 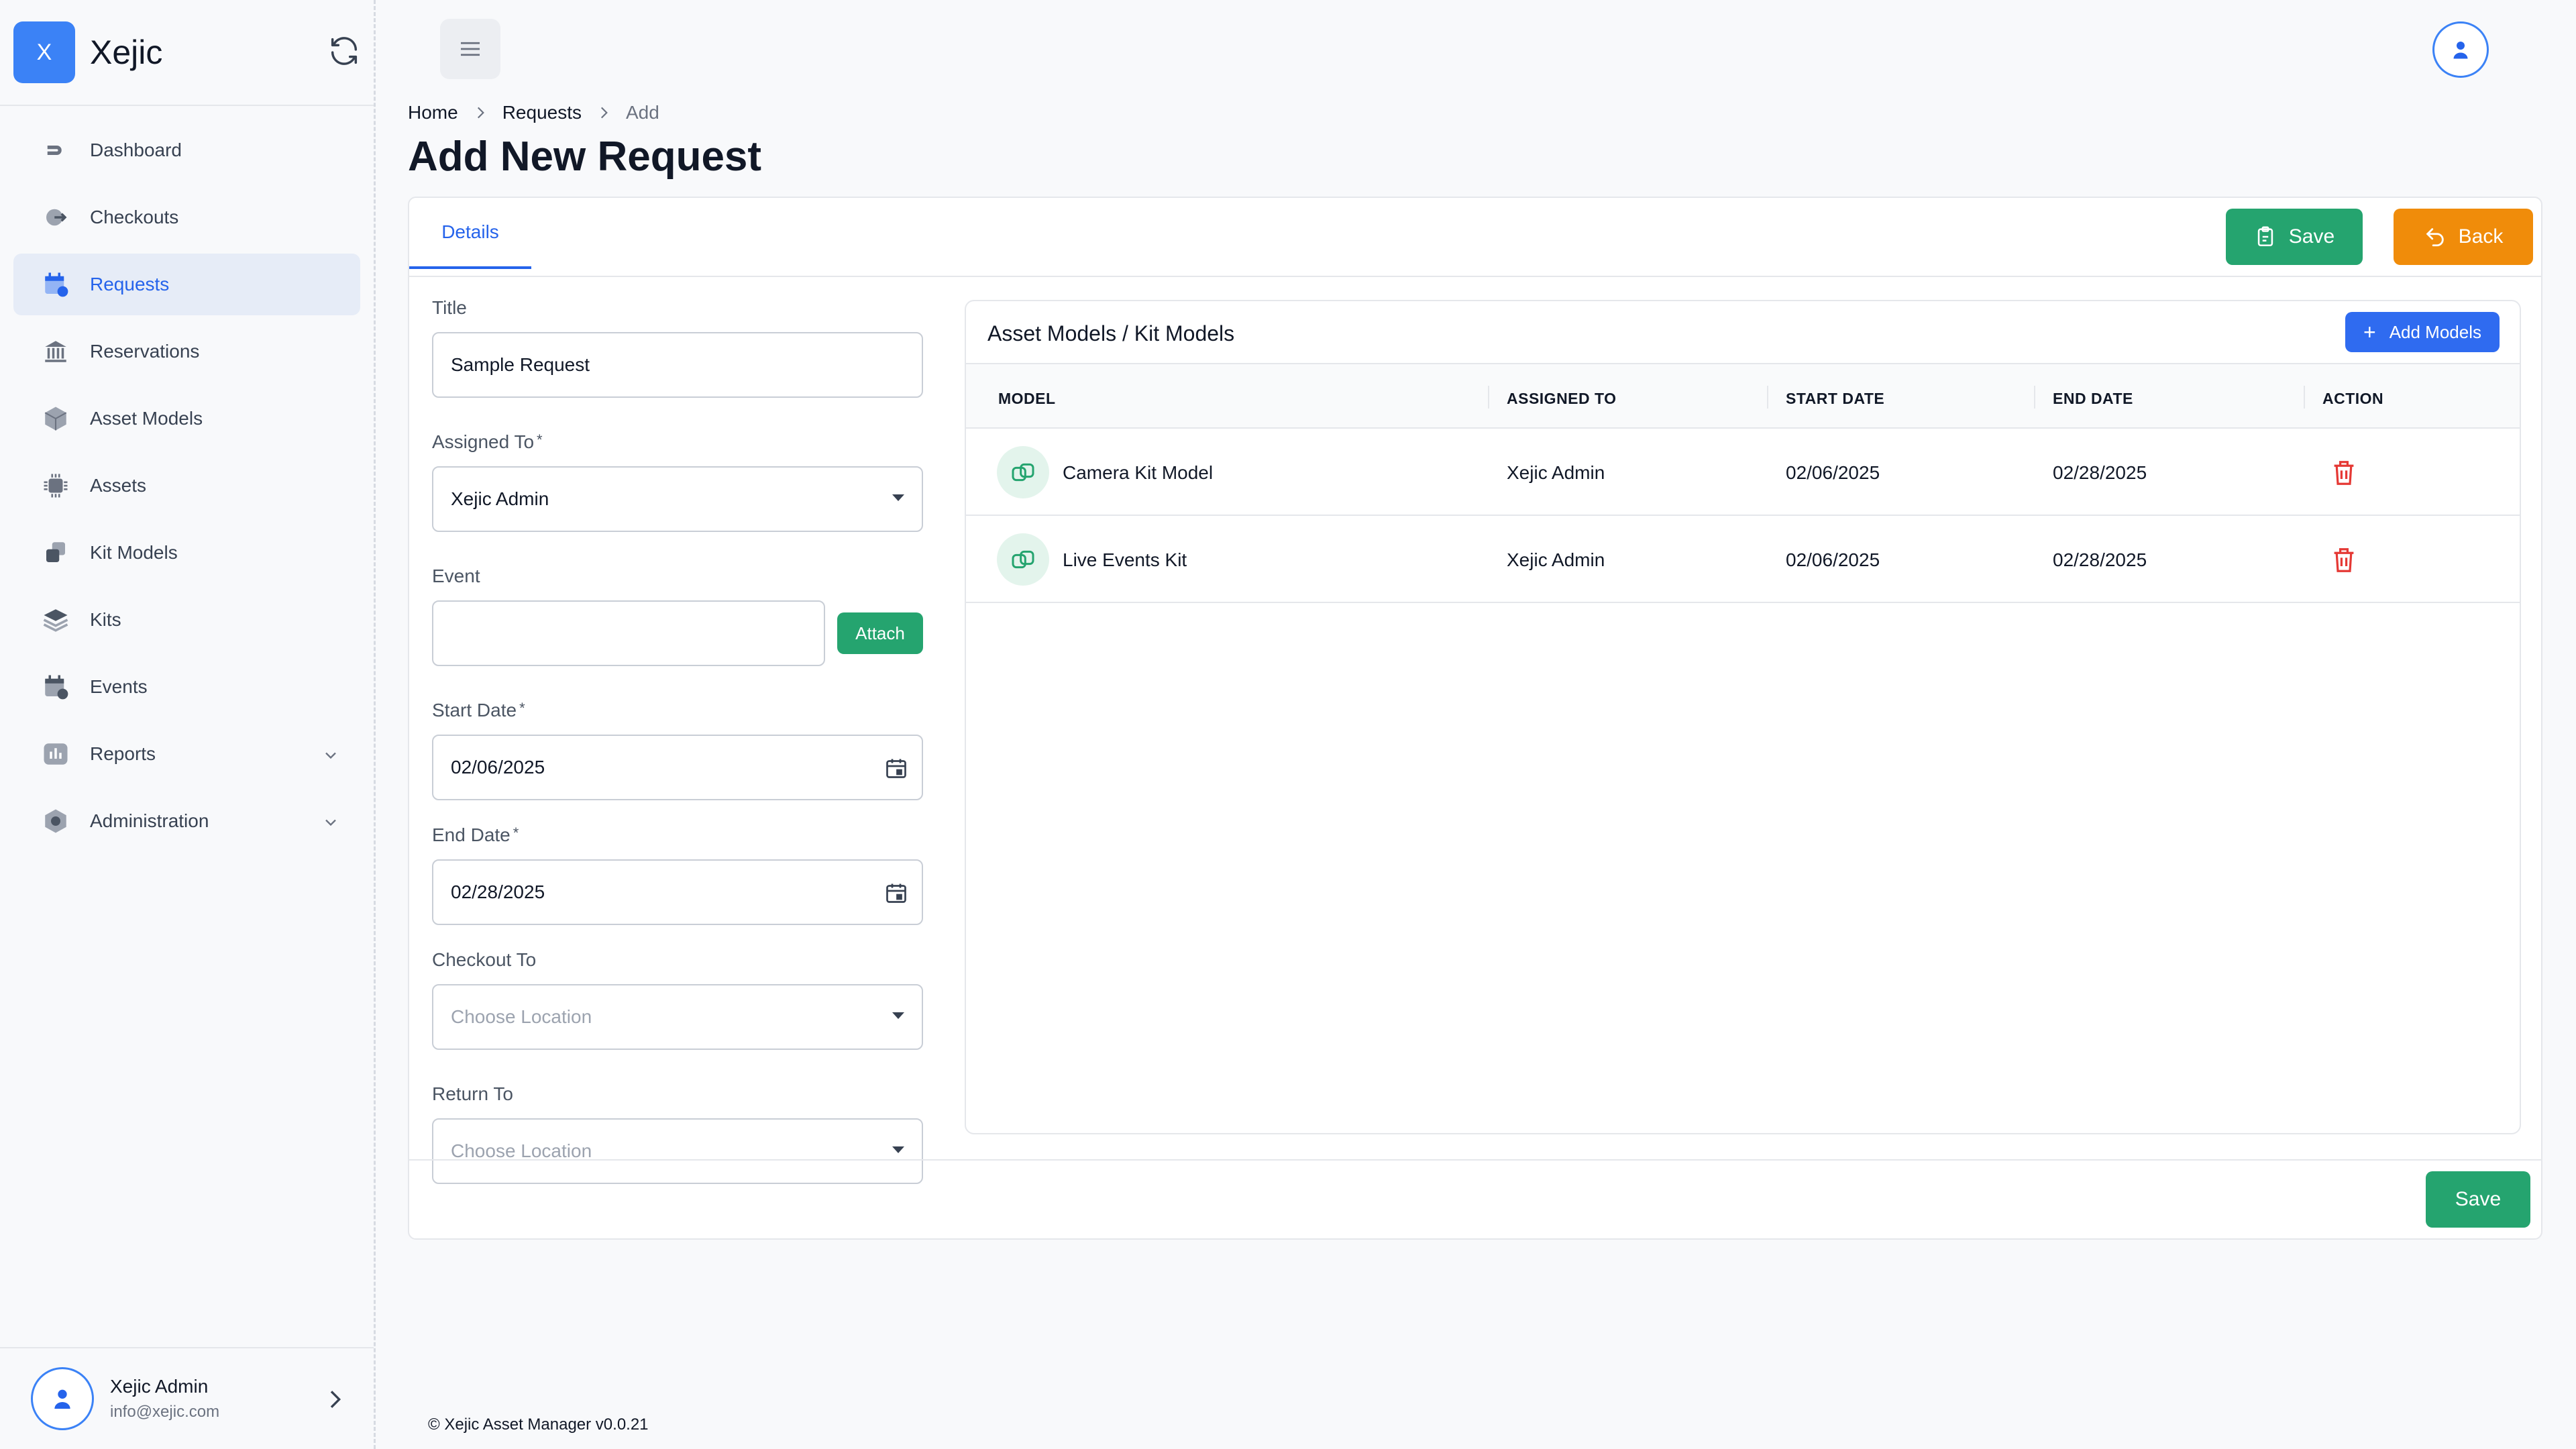 What do you see at coordinates (475, 834) in the screenshot?
I see `end-date-label: End Date *` at bounding box center [475, 834].